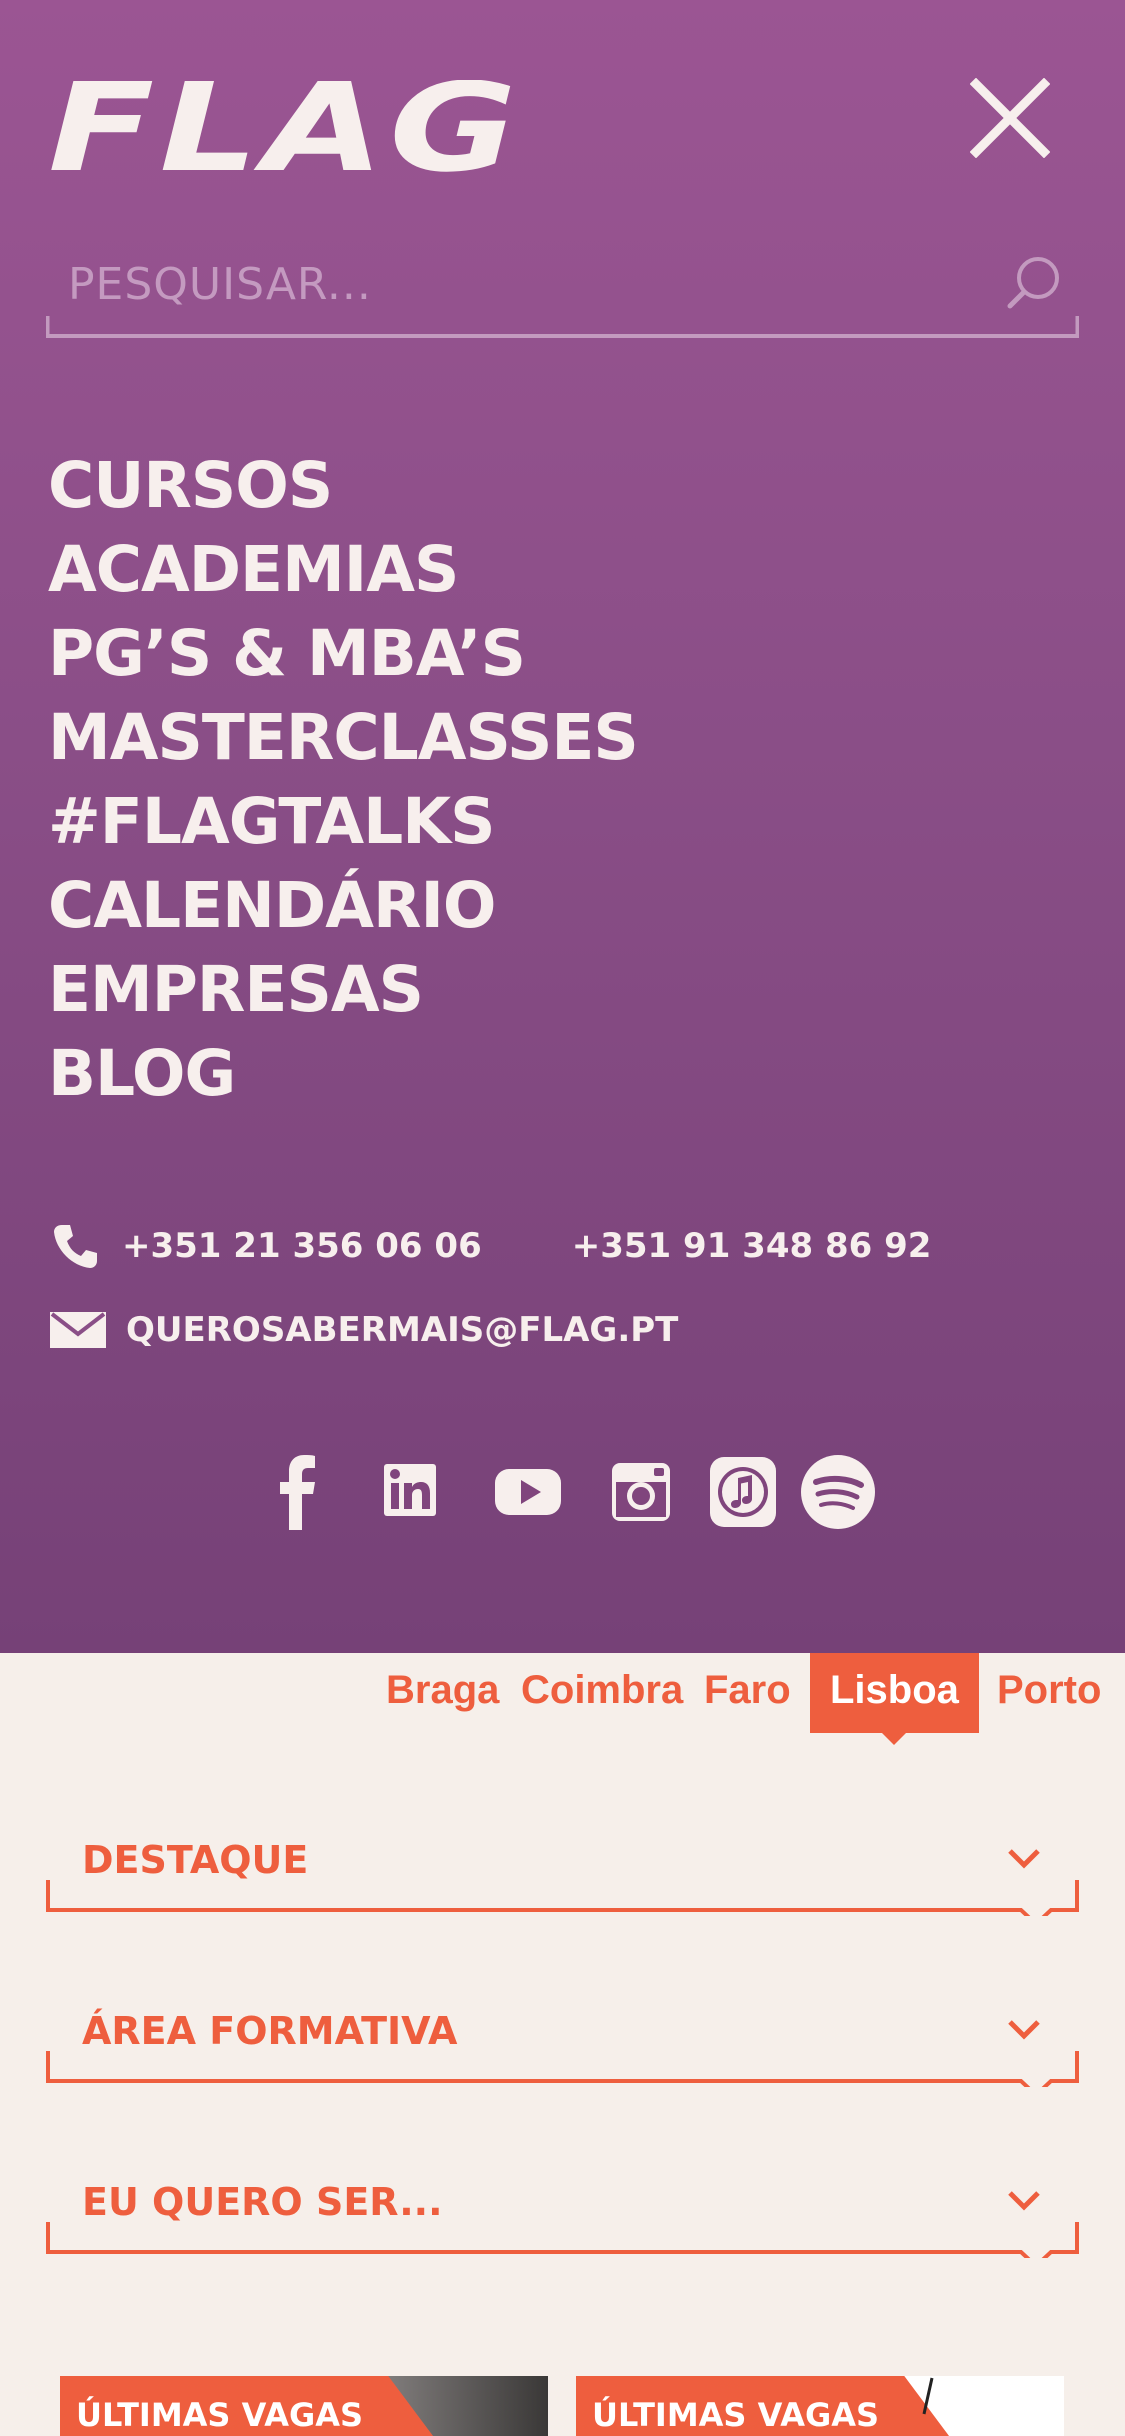 The height and width of the screenshot is (2436, 1125). Describe the element at coordinates (343, 906) in the screenshot. I see `nav-item-calendario: CALENDÁRIO` at that location.